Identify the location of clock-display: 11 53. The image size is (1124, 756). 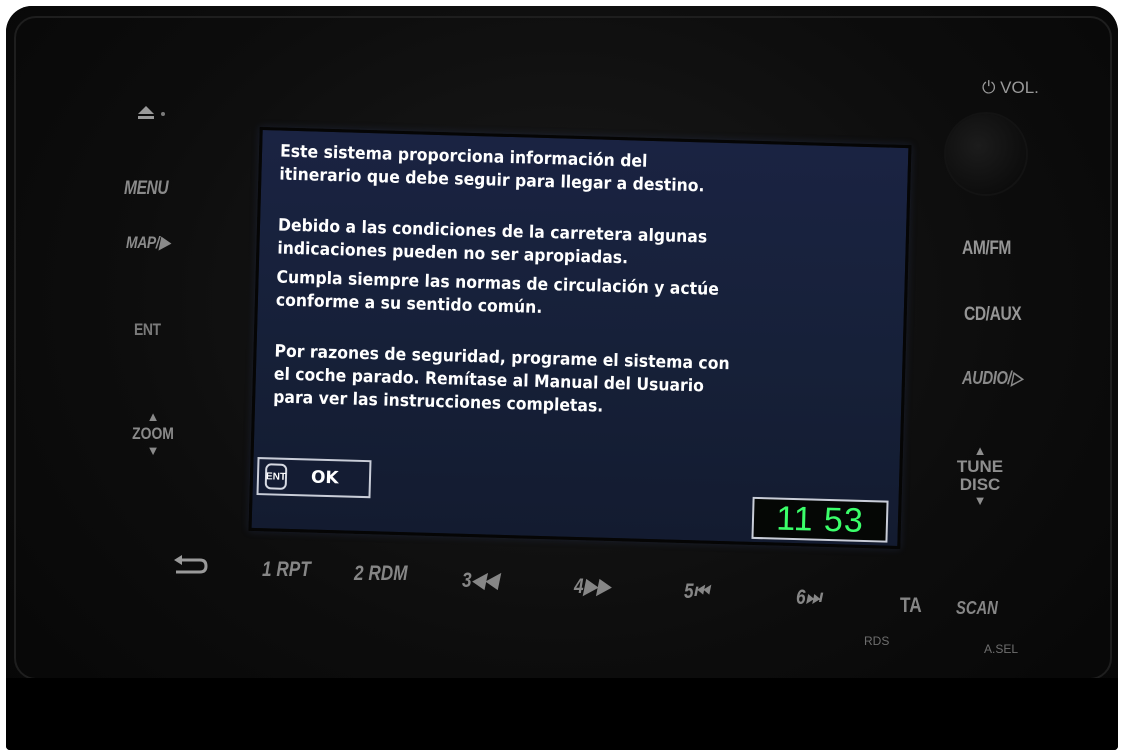
(820, 519).